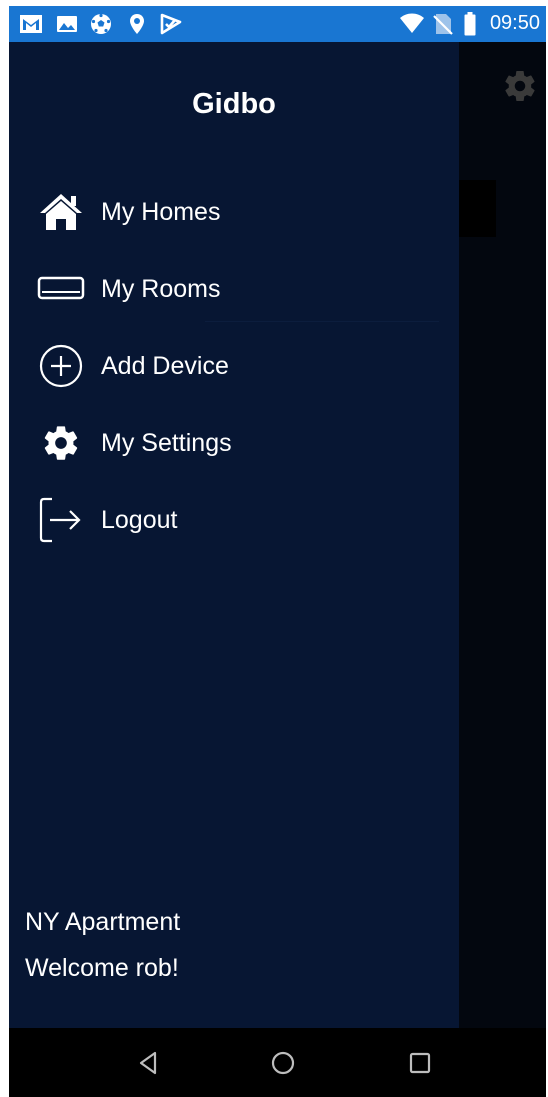  What do you see at coordinates (514, 23) in the screenshot?
I see `status-time: 09:50` at bounding box center [514, 23].